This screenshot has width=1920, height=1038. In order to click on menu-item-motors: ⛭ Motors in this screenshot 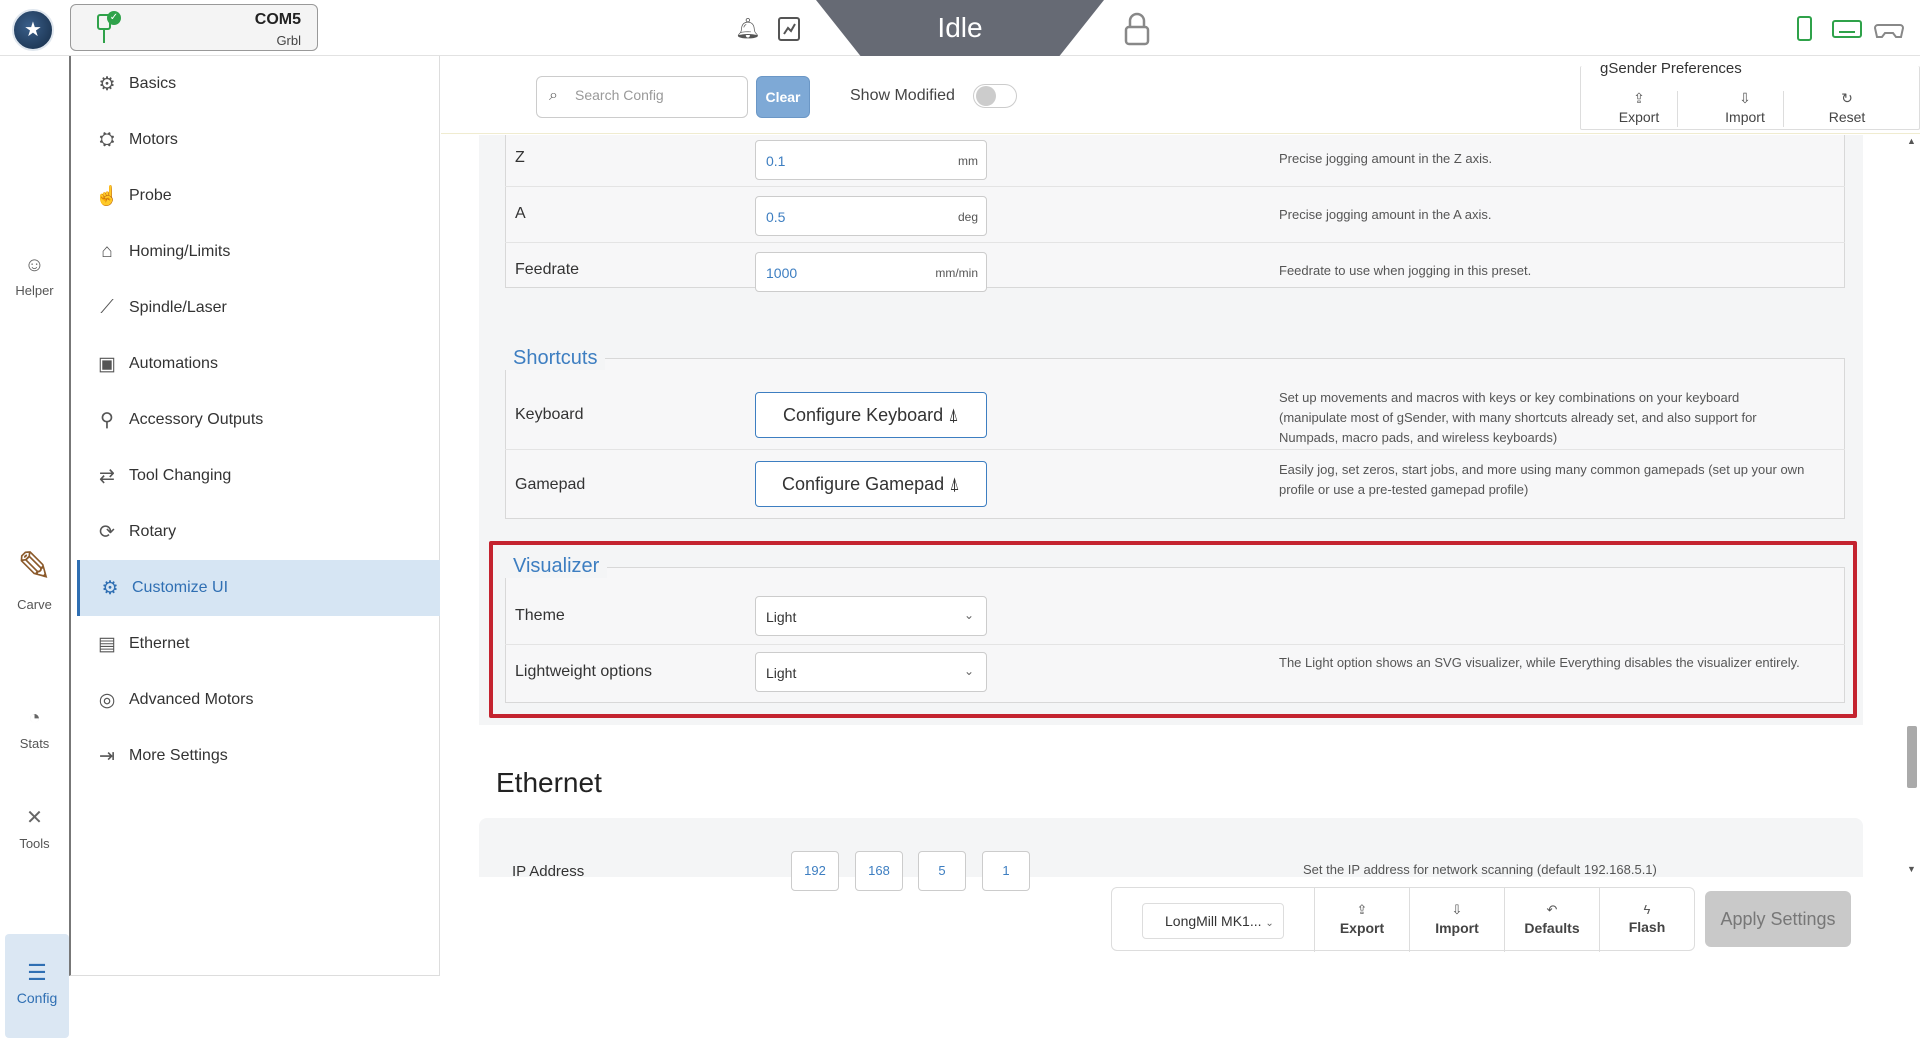, I will do `click(258, 140)`.